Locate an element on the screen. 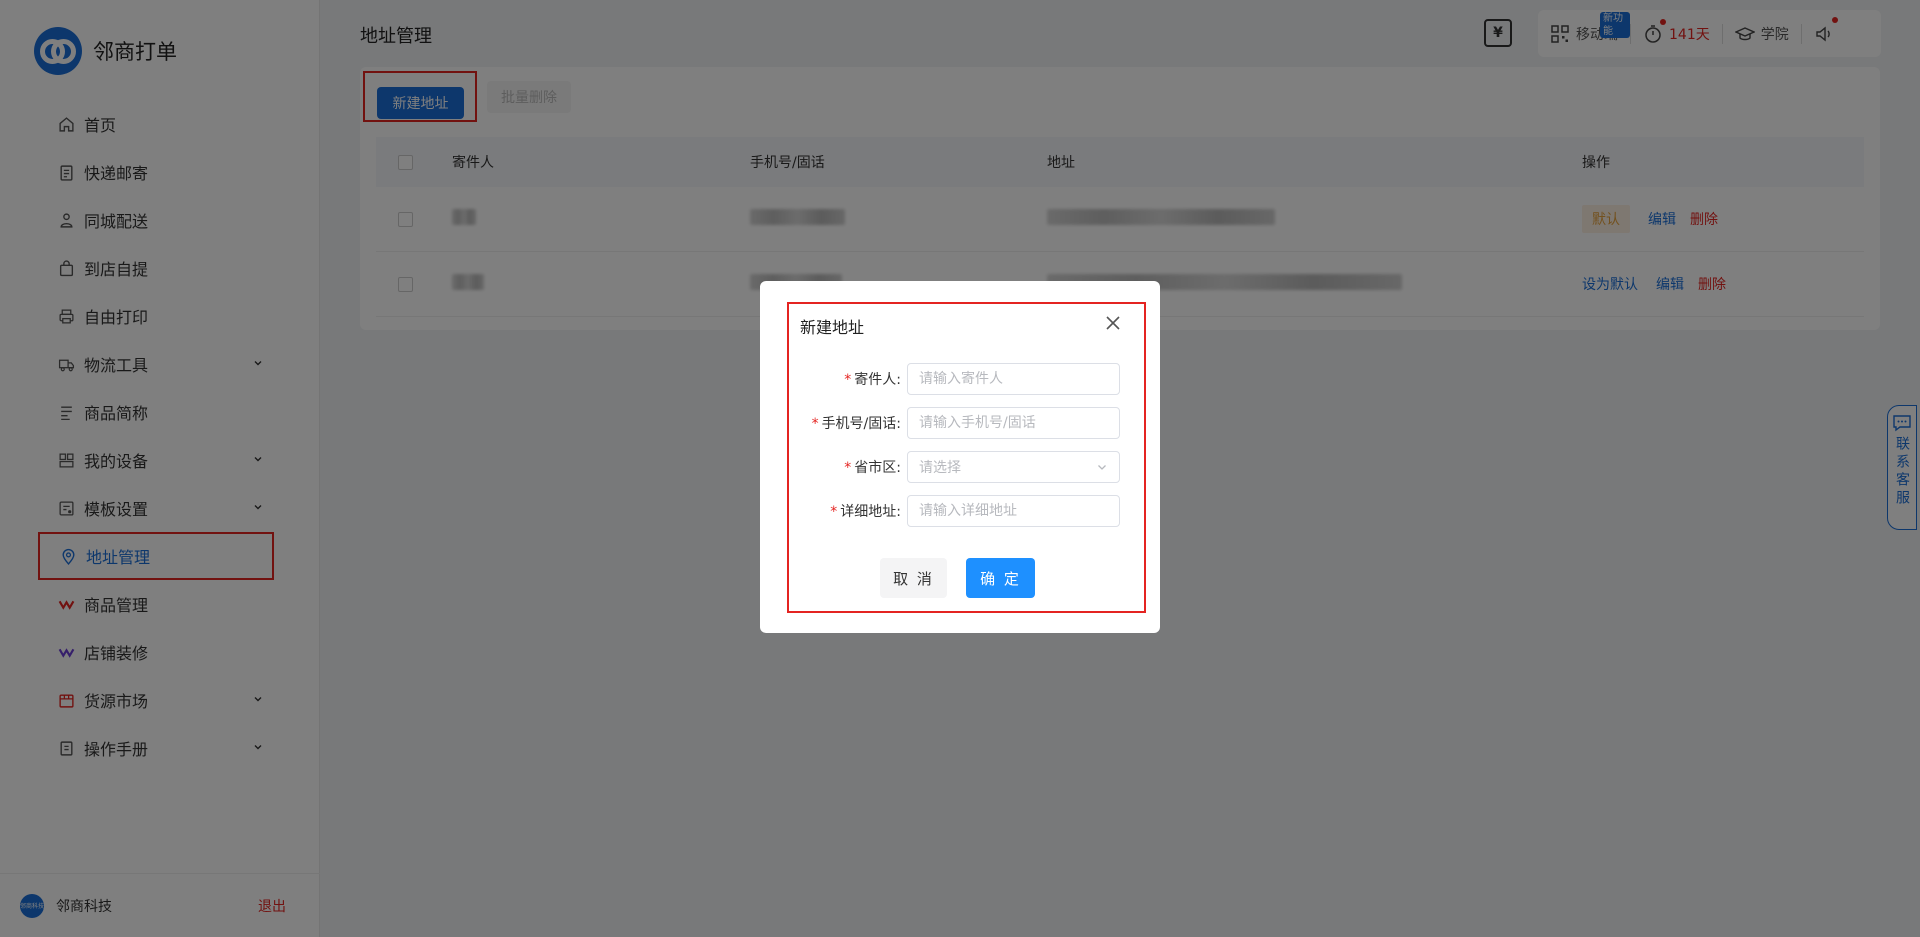 The width and height of the screenshot is (1920, 937). phone-label: * 手机号/固话: is located at coordinates (853, 423).